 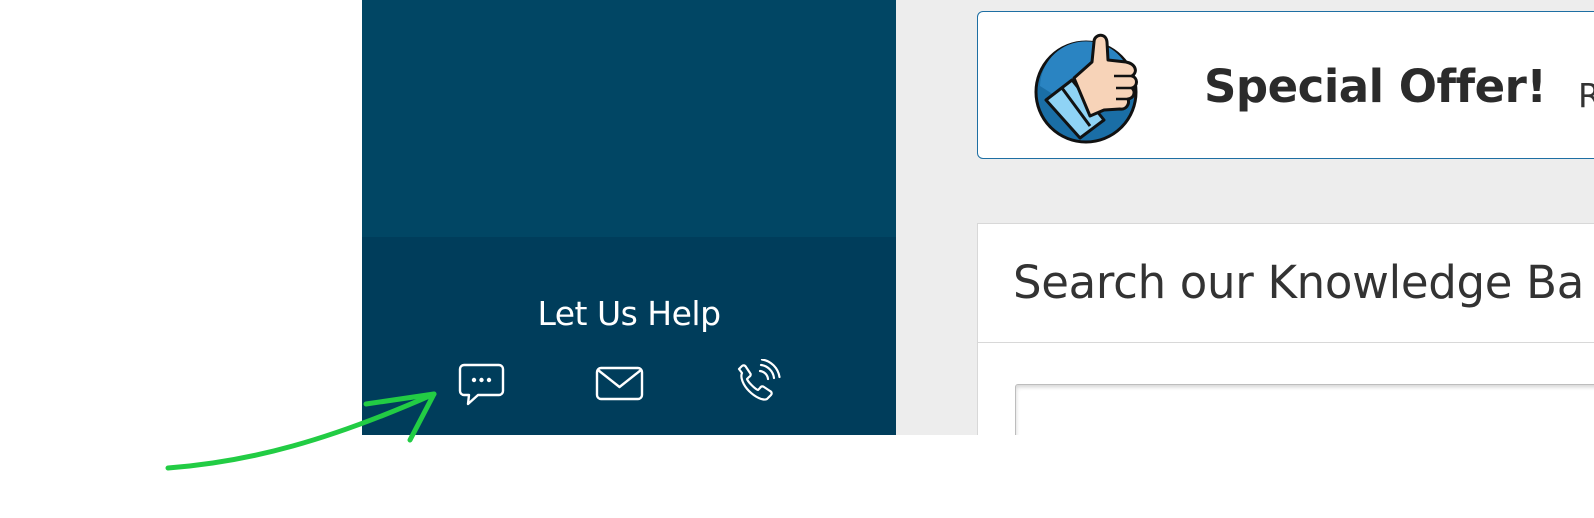 I want to click on phone-icon, so click(x=757, y=382).